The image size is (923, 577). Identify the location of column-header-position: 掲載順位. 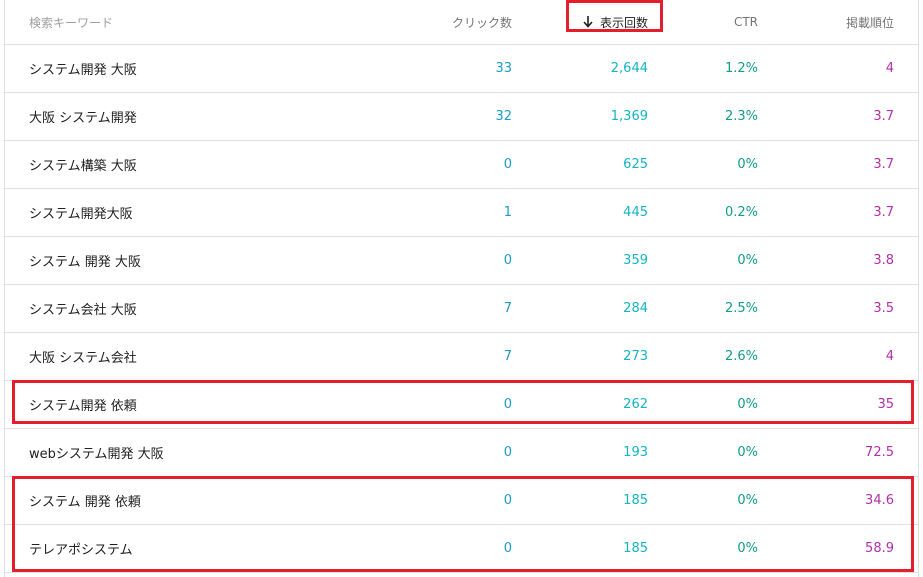
(870, 22).